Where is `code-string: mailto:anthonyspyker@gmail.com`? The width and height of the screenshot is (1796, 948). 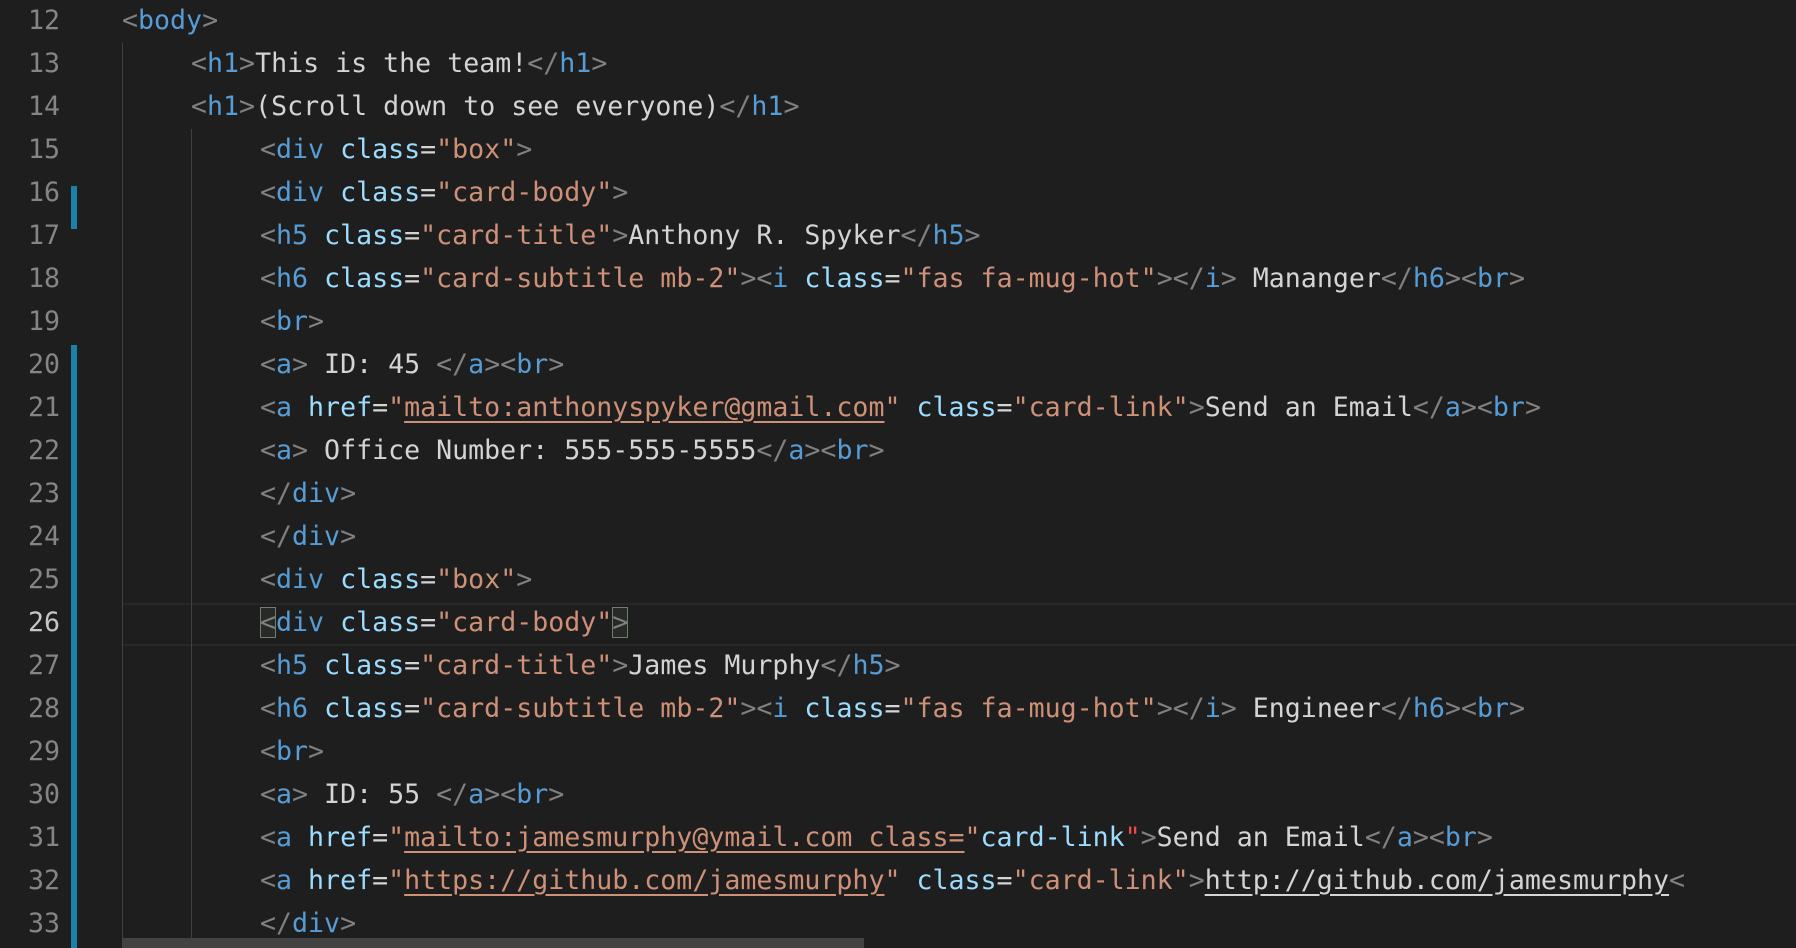 code-string: mailto:anthonyspyker@gmail.com is located at coordinates (644, 407).